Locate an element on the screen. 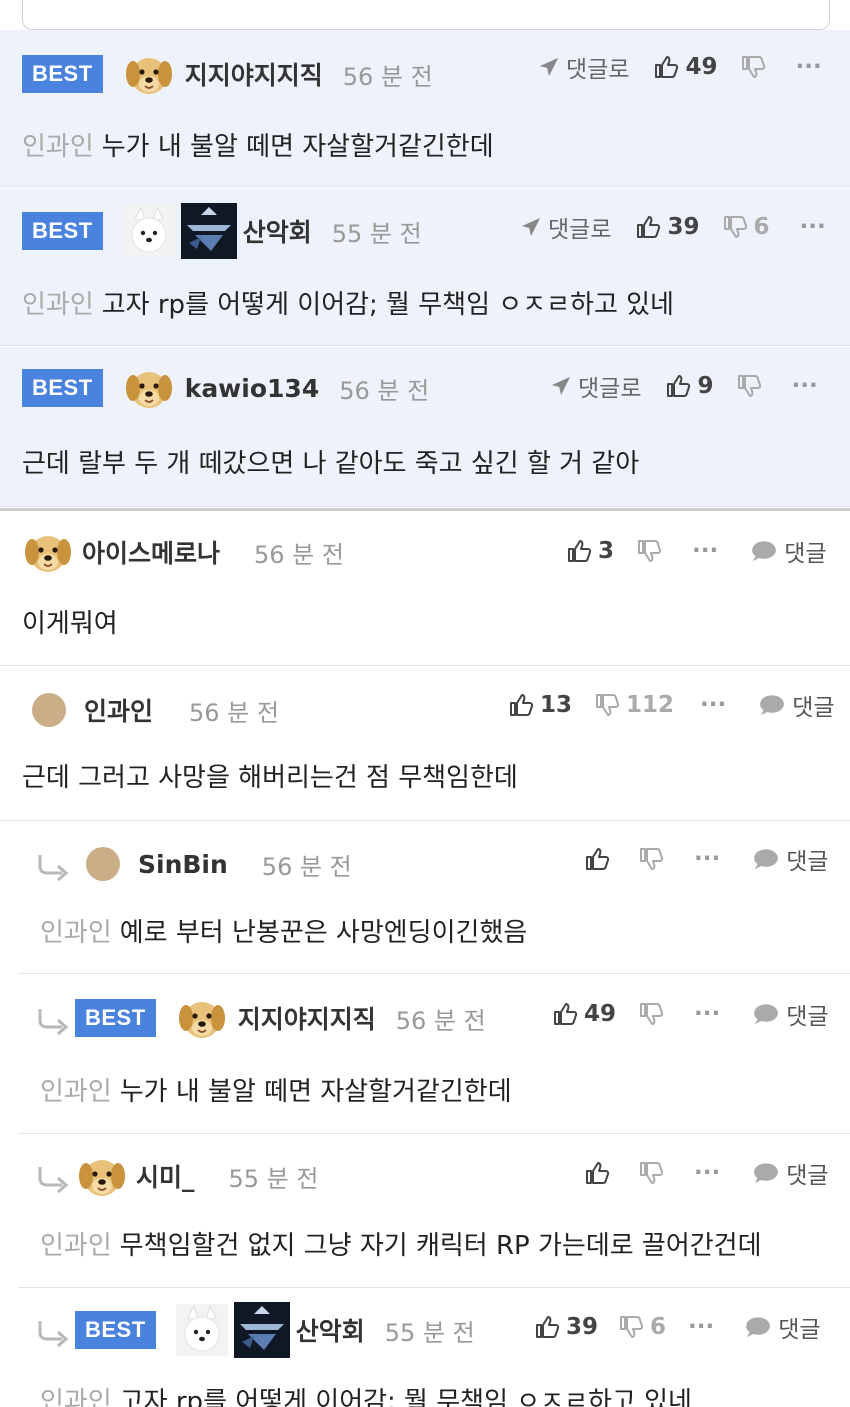 This screenshot has width=850, height=1407. comment-body: 이게뭐여 is located at coordinates (70, 624).